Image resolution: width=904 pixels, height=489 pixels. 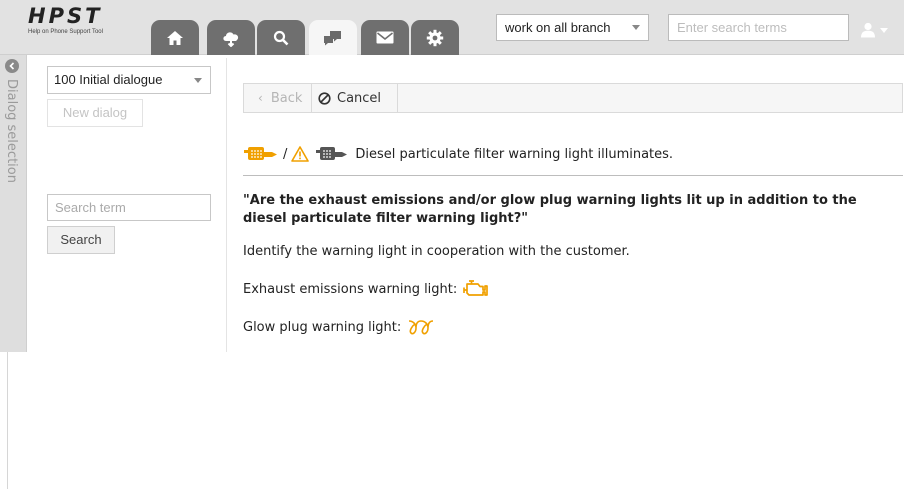 I want to click on tab-search, so click(x=281, y=37).